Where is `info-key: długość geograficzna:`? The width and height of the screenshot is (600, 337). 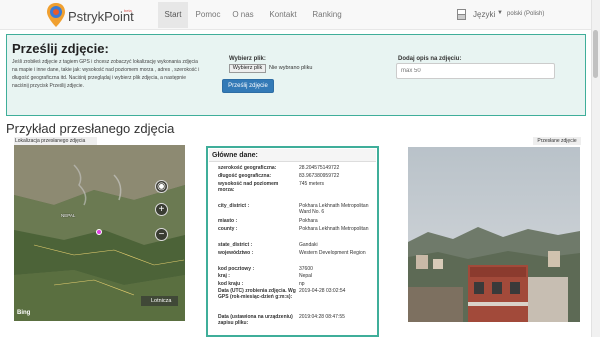
info-key: długość geograficzna: is located at coordinates (245, 176).